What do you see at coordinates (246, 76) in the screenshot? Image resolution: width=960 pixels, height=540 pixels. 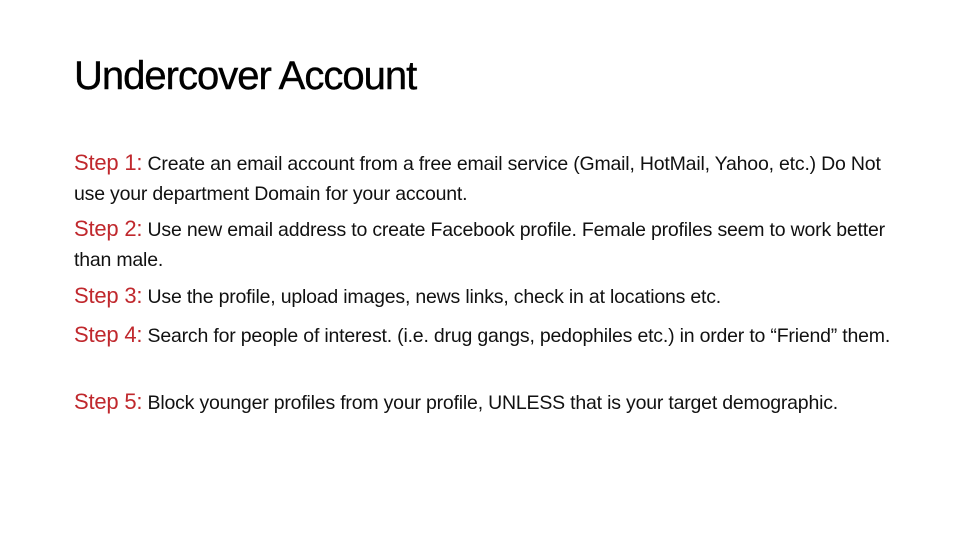 I see `slide-title: Undercover Account` at bounding box center [246, 76].